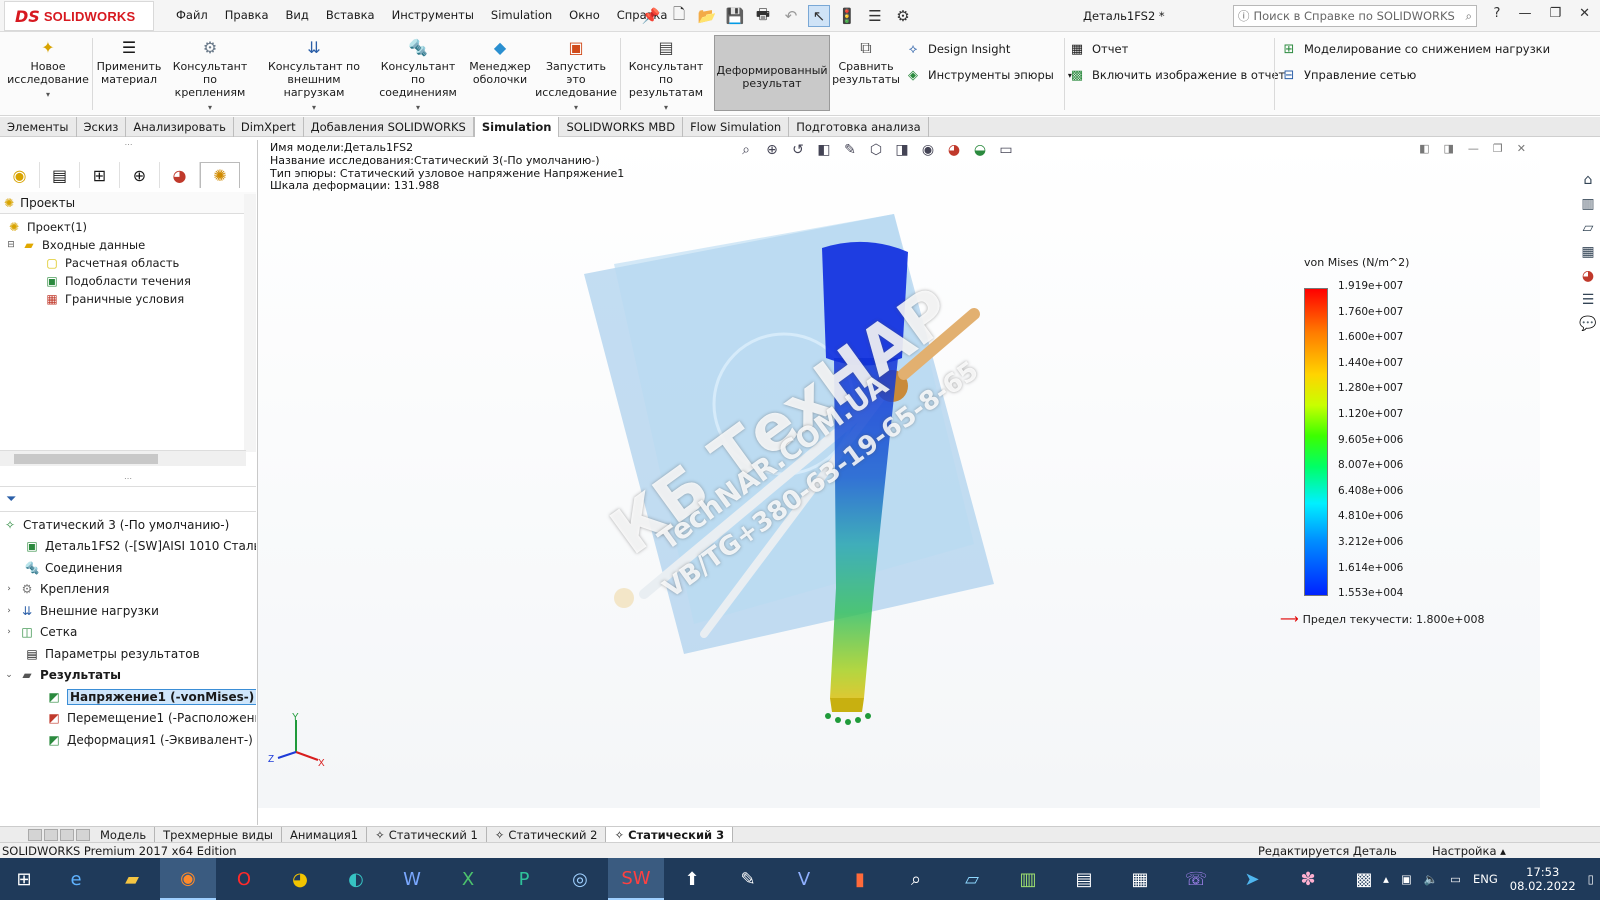 The height and width of the screenshot is (900, 1600). What do you see at coordinates (60, 175) in the screenshot?
I see `property-manager-icon: ▤` at bounding box center [60, 175].